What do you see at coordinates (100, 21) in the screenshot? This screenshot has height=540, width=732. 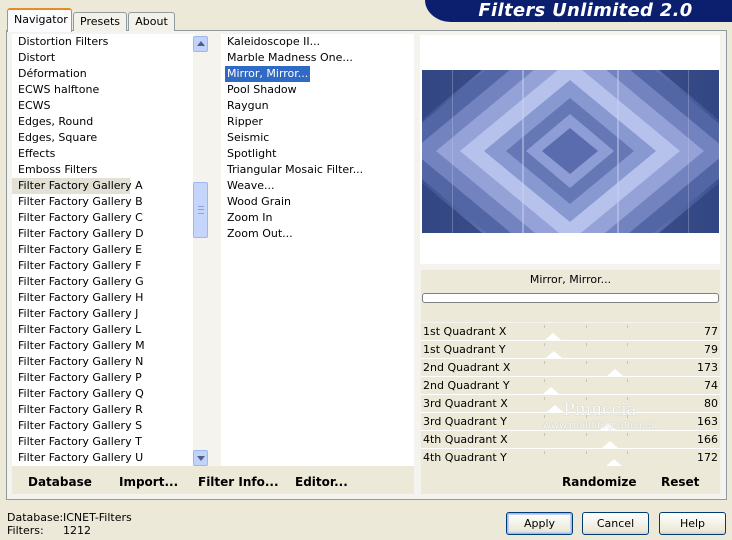 I see `tab-presets: Presets` at bounding box center [100, 21].